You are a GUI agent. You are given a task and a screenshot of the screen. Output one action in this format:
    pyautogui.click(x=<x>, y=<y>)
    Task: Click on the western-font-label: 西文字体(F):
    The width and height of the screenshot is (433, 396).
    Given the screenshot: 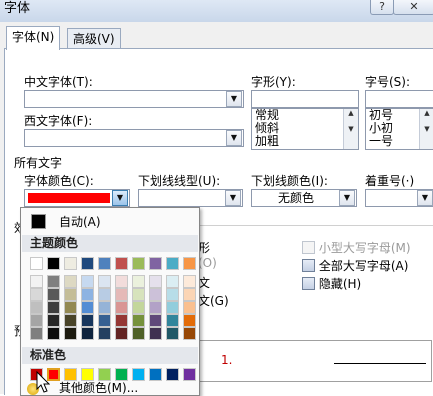 What is the action you would take?
    pyautogui.click(x=58, y=121)
    